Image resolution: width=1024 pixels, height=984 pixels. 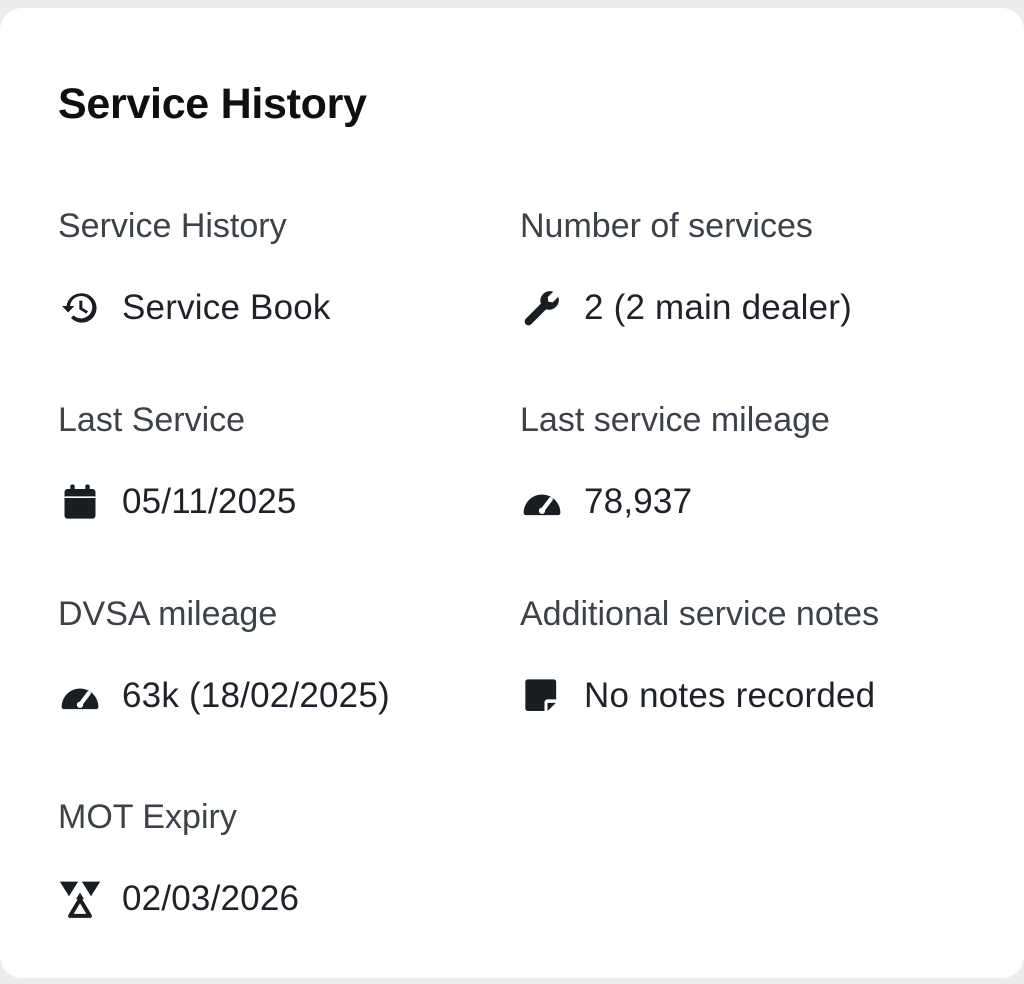 What do you see at coordinates (666, 226) in the screenshot?
I see `field-label: Number of services` at bounding box center [666, 226].